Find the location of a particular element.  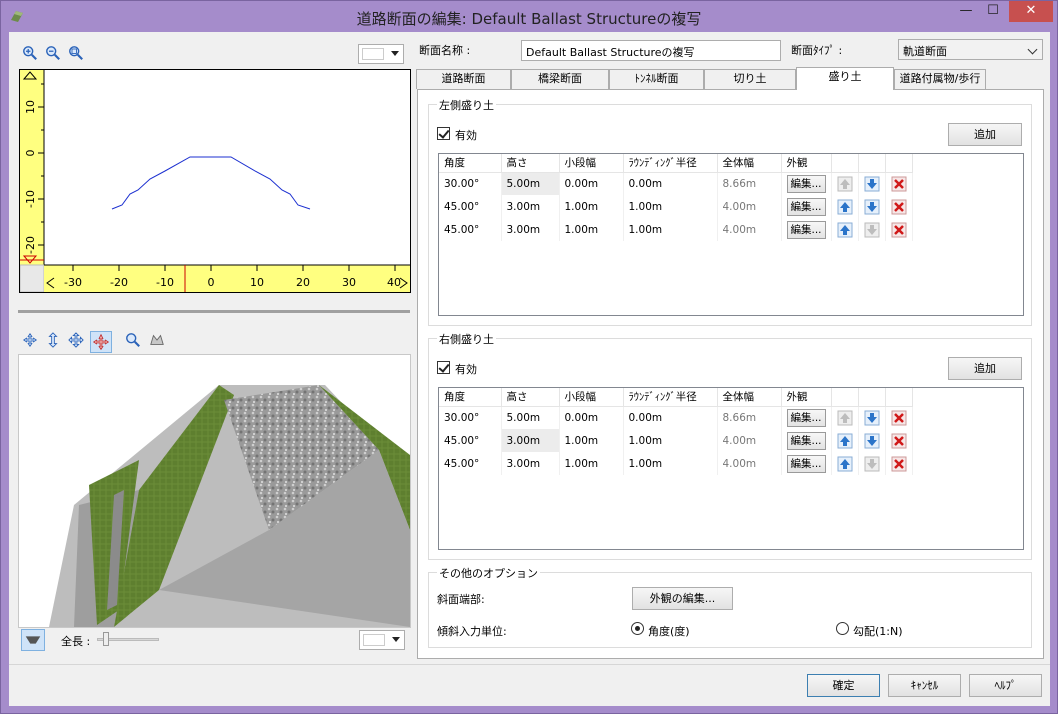

col-appearance: 外観 is located at coordinates (806, 397).